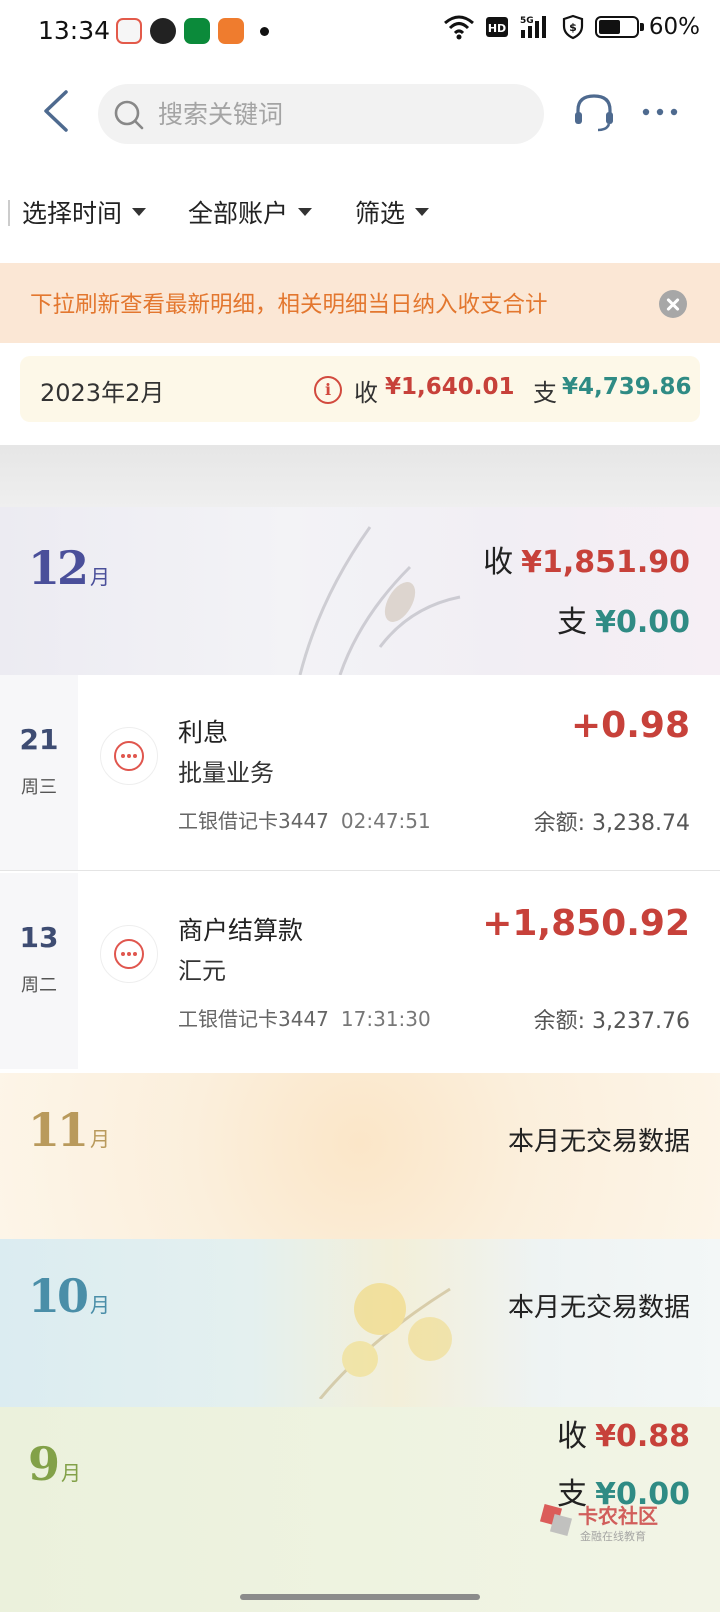 This screenshot has width=720, height=1612. I want to click on close-notice-icon, so click(673, 304).